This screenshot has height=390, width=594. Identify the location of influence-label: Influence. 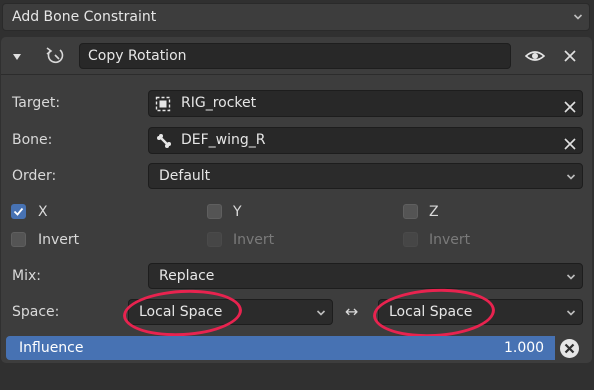
(51, 348).